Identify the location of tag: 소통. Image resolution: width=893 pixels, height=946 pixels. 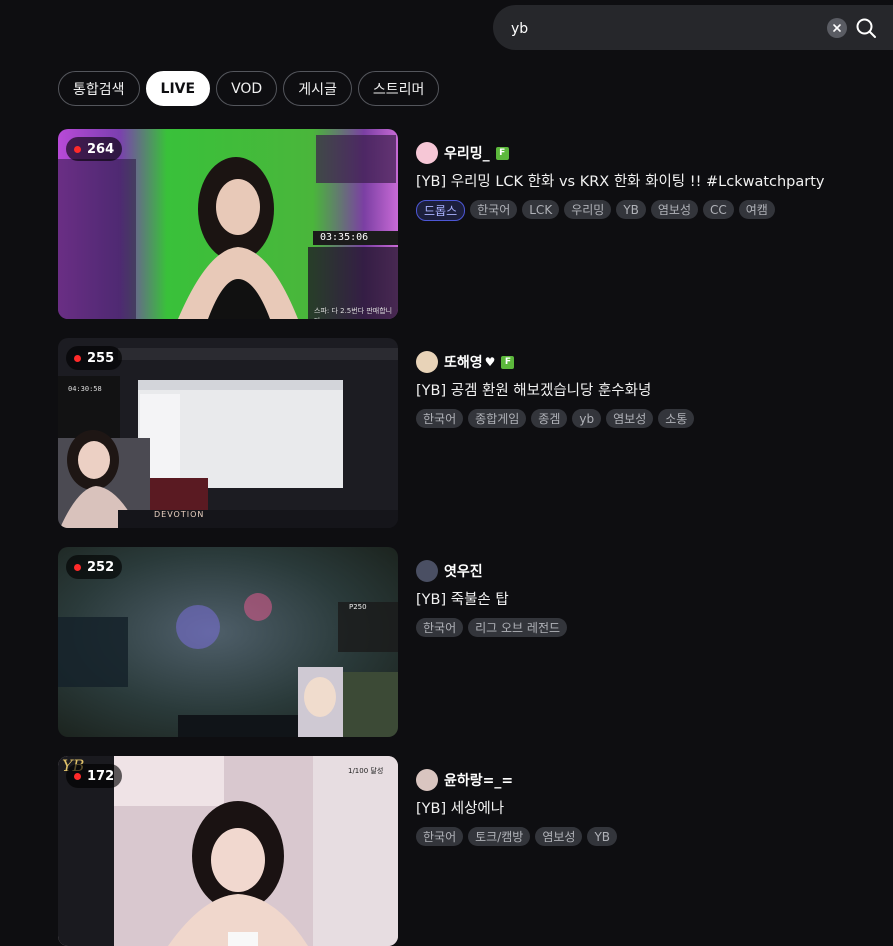
(676, 418).